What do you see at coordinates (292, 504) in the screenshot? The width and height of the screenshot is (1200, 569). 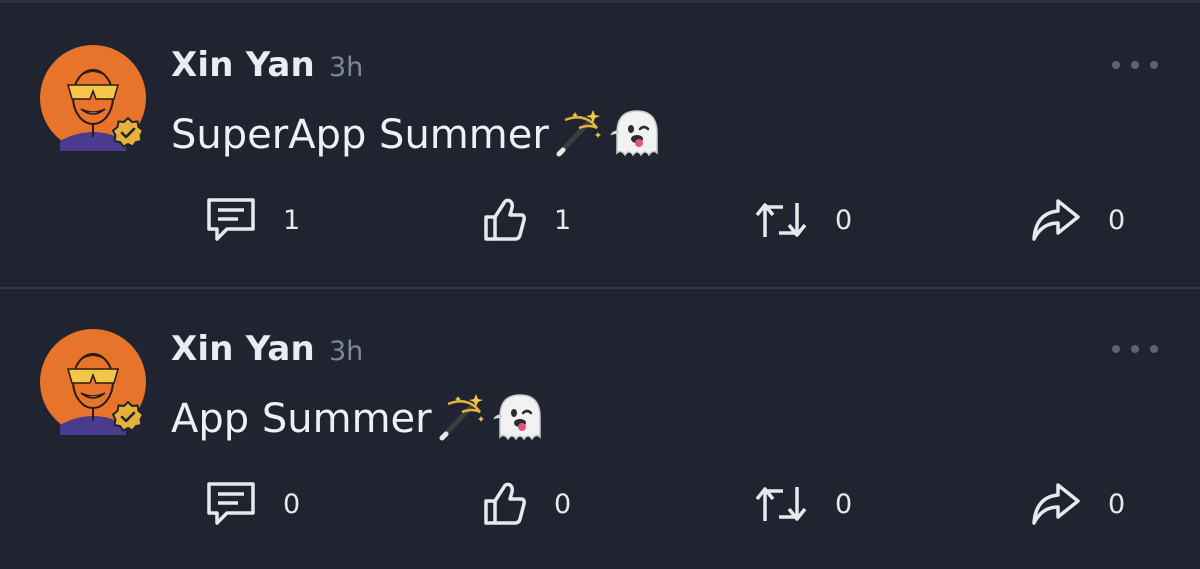 I see `comment-count: 0` at bounding box center [292, 504].